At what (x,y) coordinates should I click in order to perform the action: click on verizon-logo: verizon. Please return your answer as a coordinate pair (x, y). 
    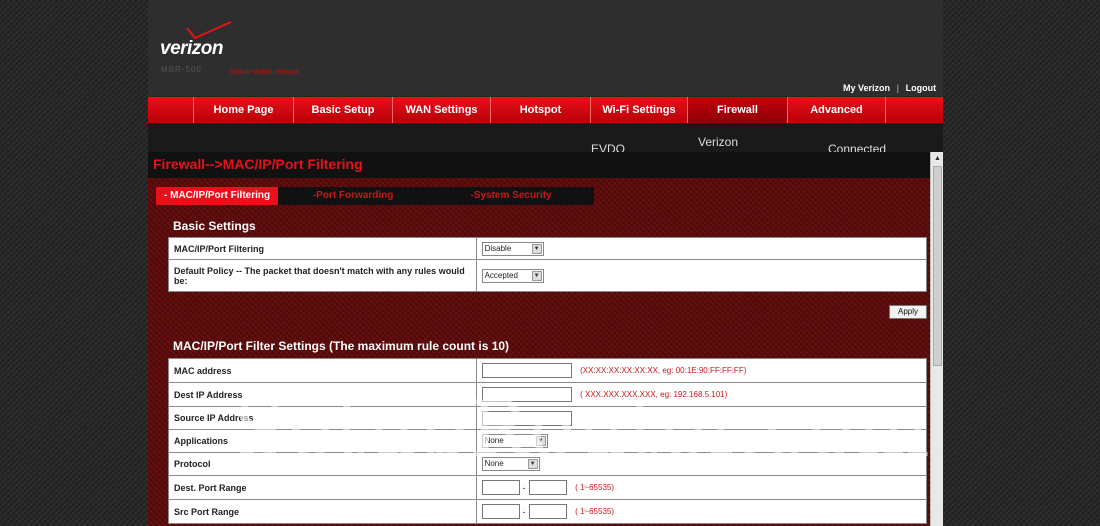
    Looking at the image, I should click on (196, 40).